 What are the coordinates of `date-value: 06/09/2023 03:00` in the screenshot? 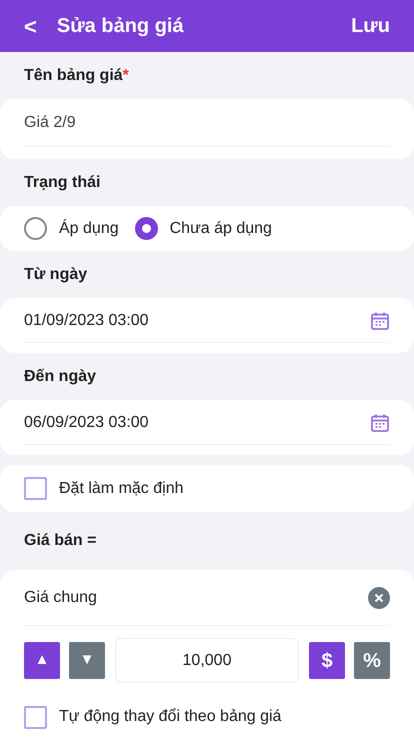 It's located at (87, 423).